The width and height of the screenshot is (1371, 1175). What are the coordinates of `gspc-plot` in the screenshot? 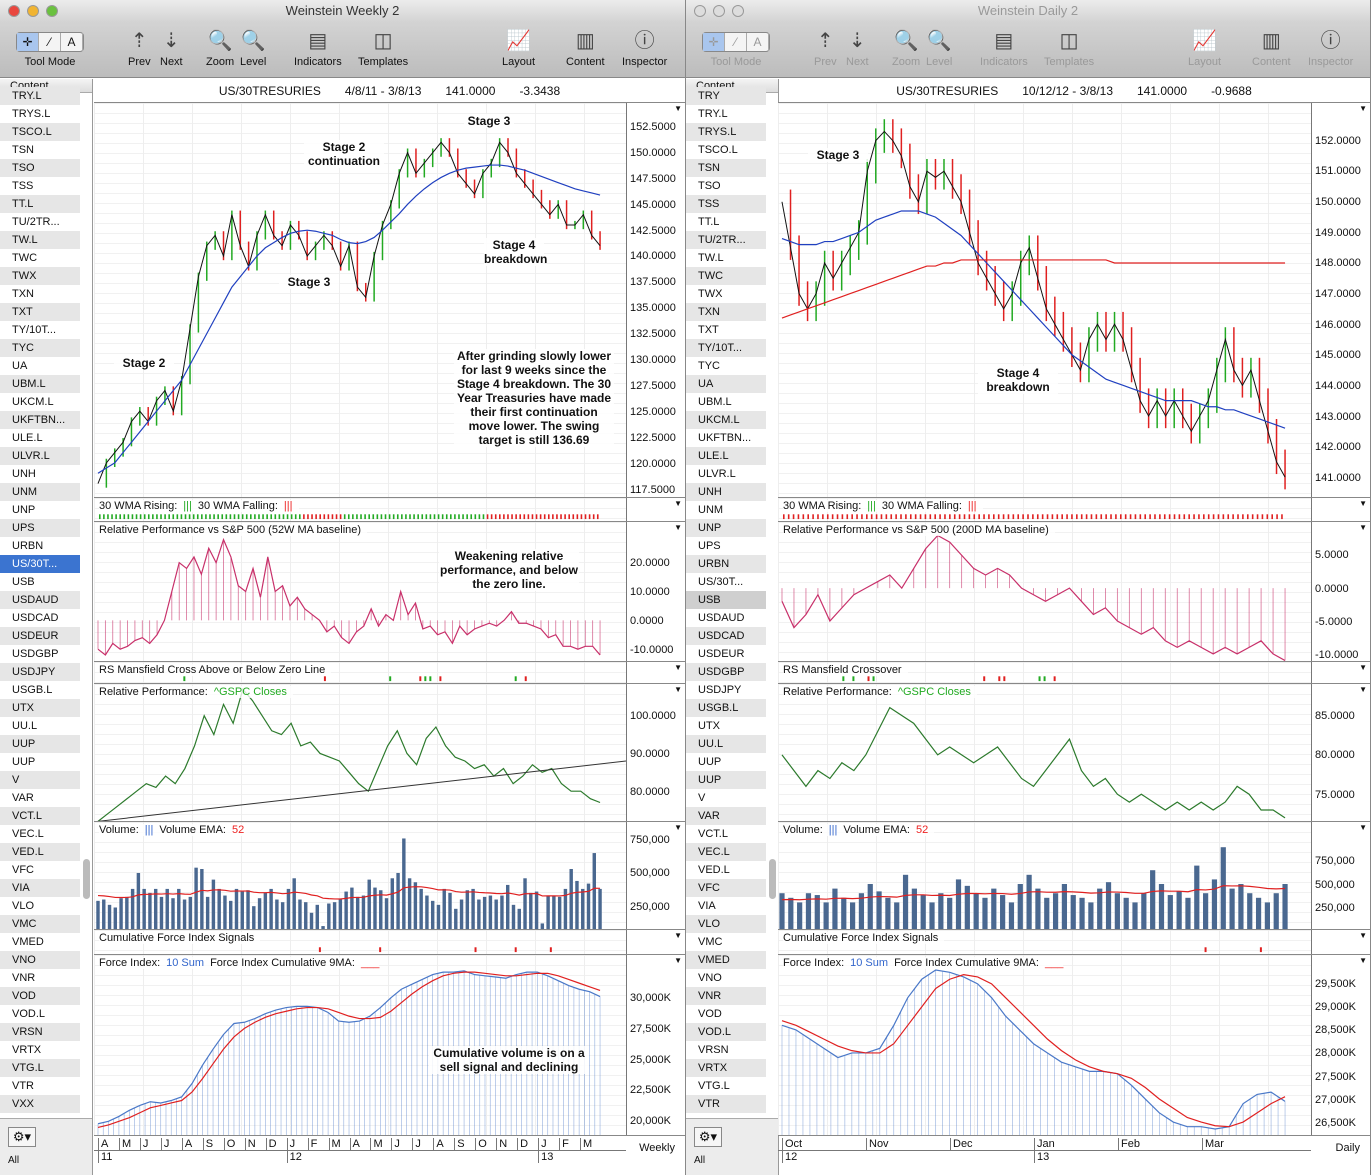 It's located at (1044, 752).